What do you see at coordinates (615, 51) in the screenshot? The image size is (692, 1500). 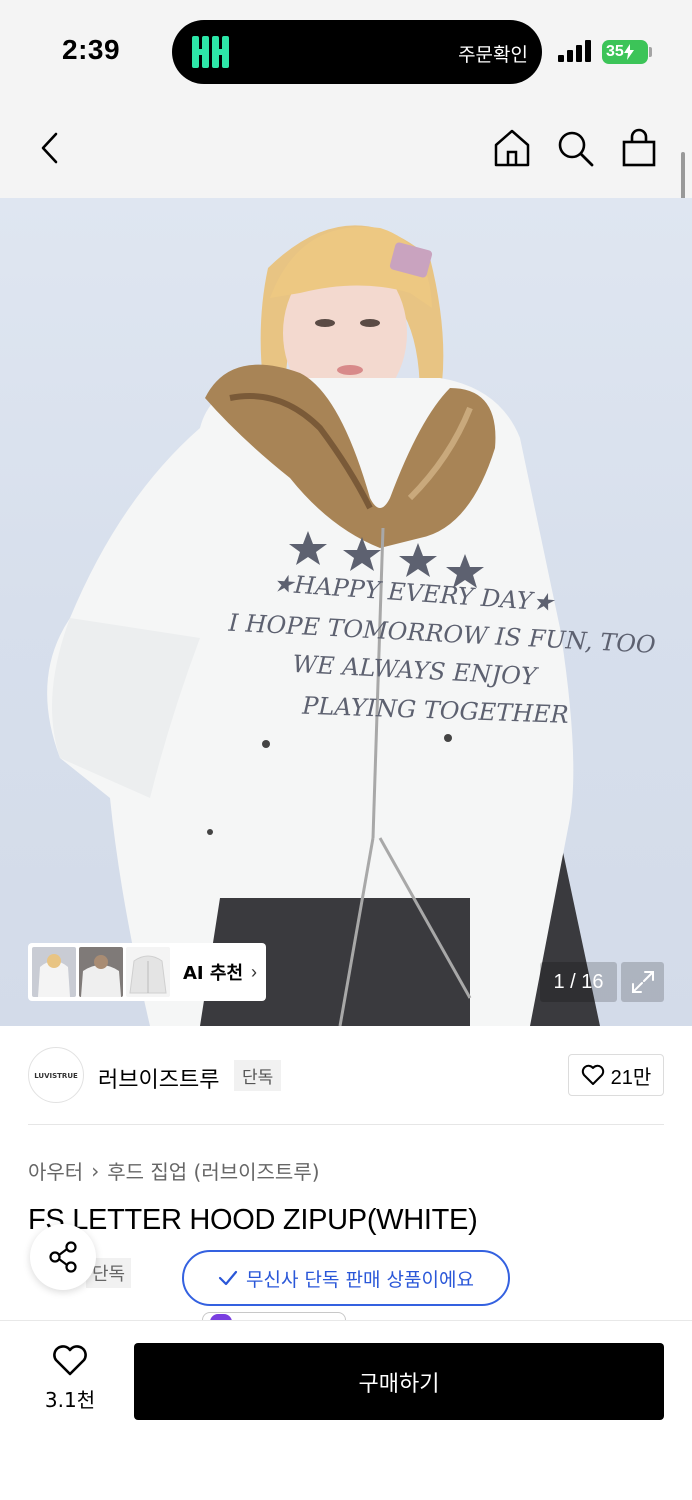 I see `battery-level: 35` at bounding box center [615, 51].